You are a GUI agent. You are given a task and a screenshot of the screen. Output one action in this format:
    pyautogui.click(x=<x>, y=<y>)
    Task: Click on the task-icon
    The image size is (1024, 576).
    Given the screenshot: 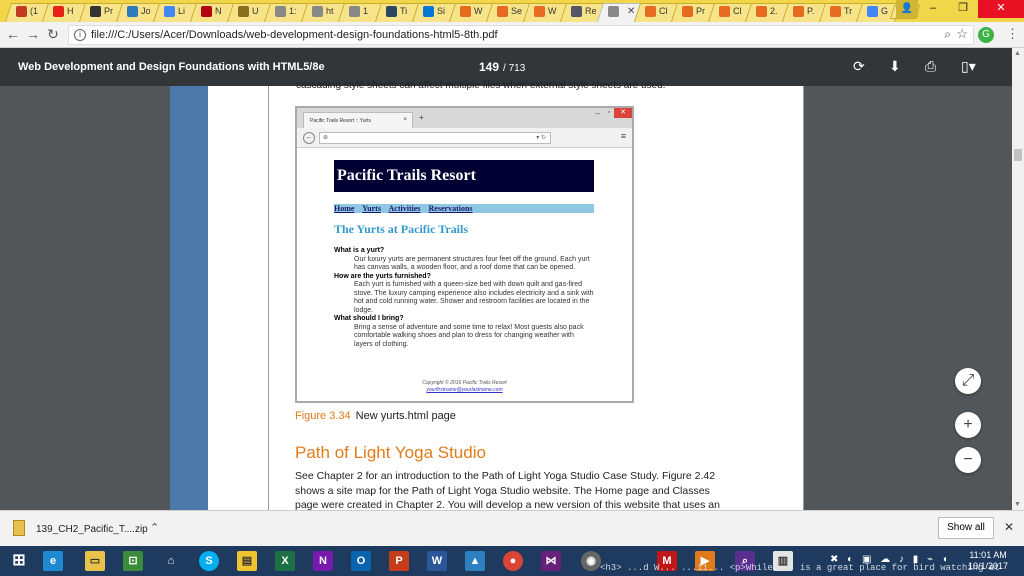 What is the action you would take?
    pyautogui.click(x=132, y=11)
    